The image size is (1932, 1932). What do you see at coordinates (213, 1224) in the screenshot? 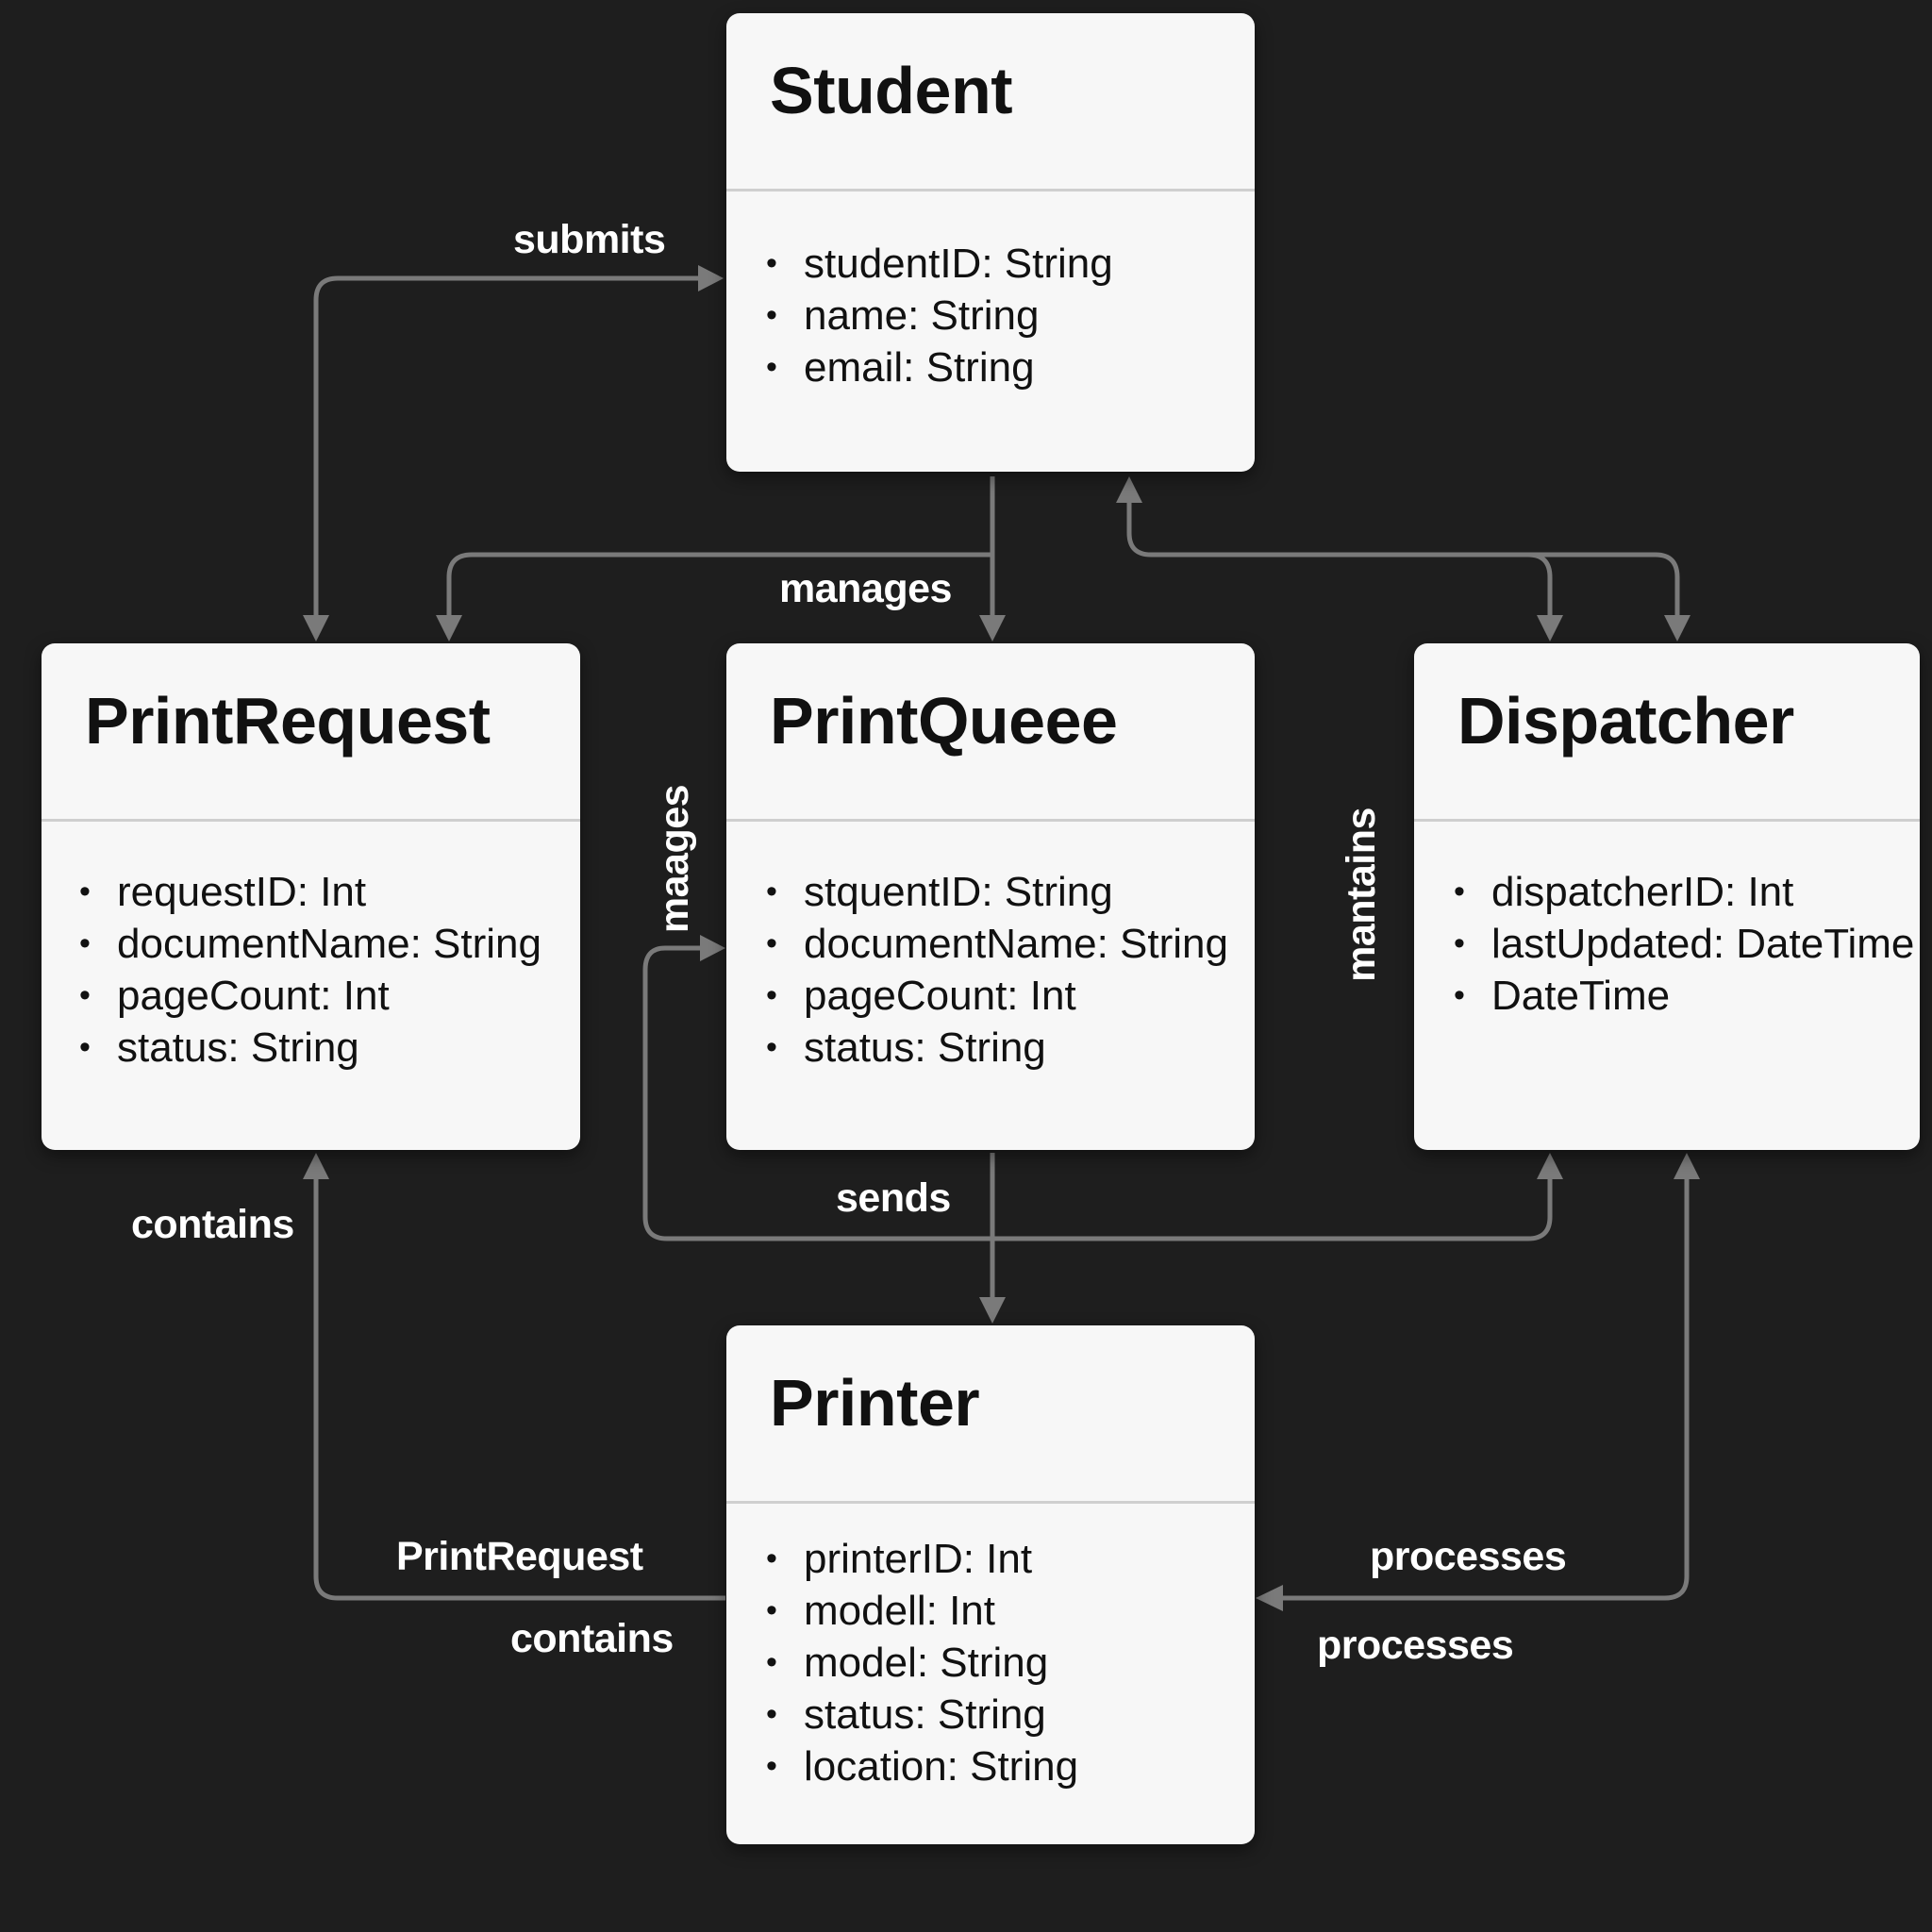
I see `label-contains-left: contains` at bounding box center [213, 1224].